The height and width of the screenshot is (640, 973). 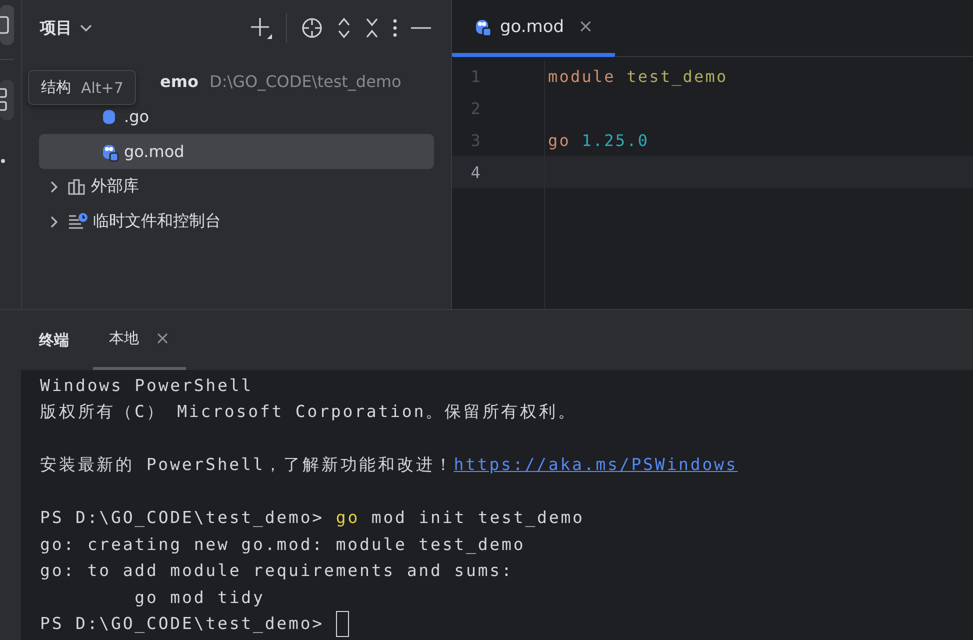 I want to click on panel-title: 项目, so click(x=56, y=28).